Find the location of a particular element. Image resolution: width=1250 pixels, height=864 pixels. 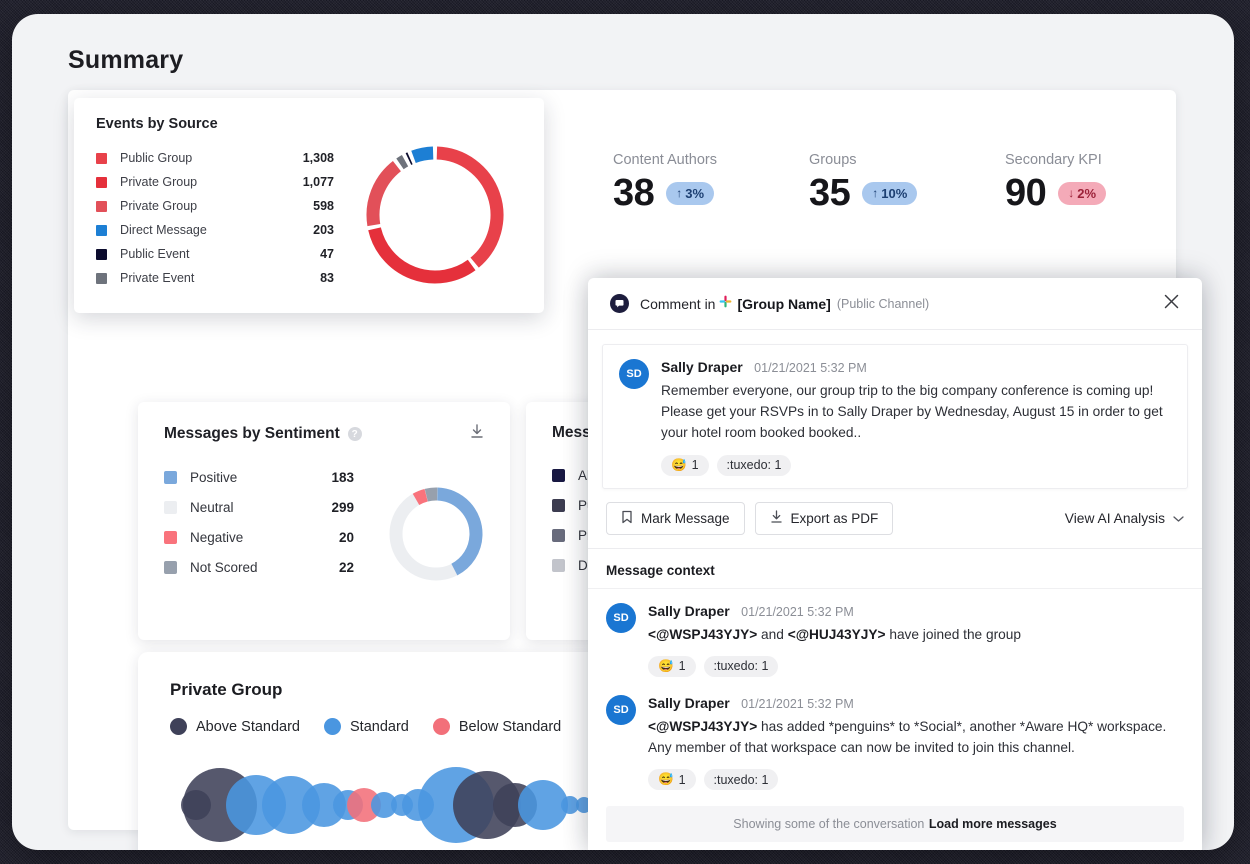

legend-label: Positive is located at coordinates (214, 477).